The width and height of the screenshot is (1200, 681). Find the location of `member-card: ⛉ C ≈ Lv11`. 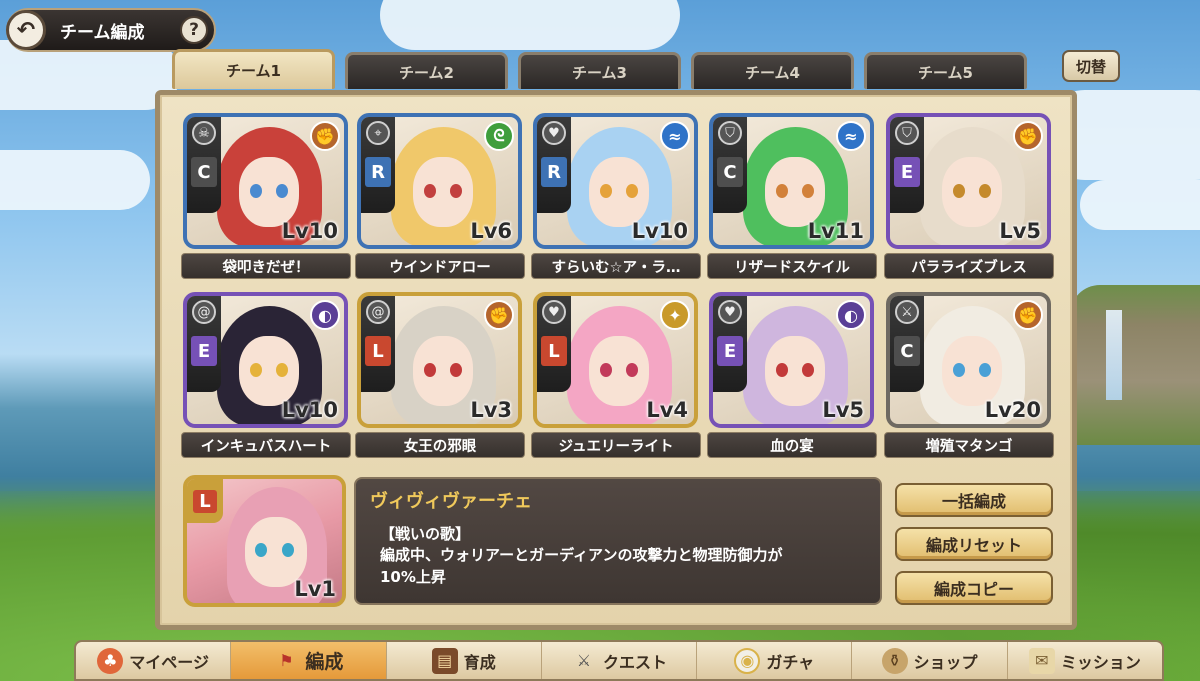

member-card: ⛉ C ≈ Lv11 is located at coordinates (791, 181).